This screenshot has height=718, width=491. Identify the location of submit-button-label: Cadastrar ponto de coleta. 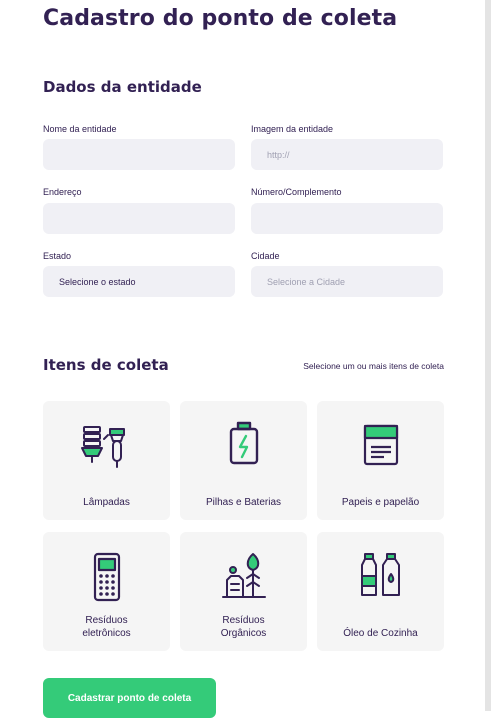
(129, 698).